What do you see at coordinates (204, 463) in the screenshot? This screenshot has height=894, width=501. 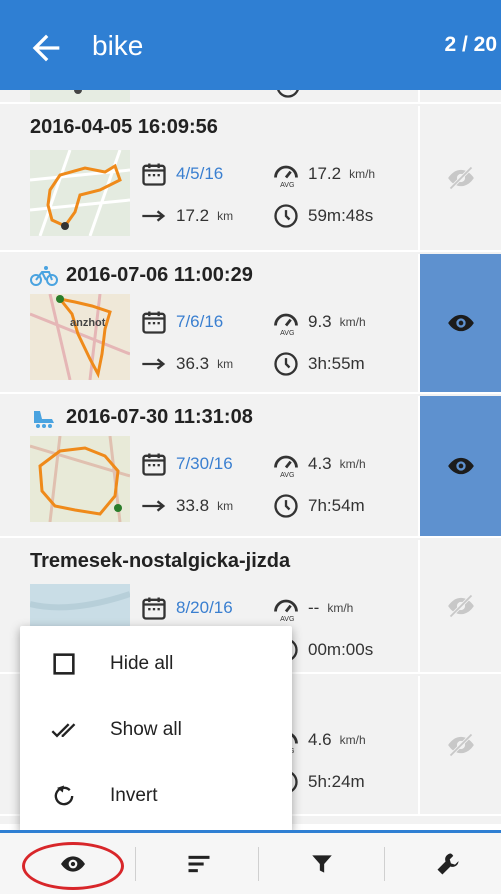 I see `track-date: 7/30/16` at bounding box center [204, 463].